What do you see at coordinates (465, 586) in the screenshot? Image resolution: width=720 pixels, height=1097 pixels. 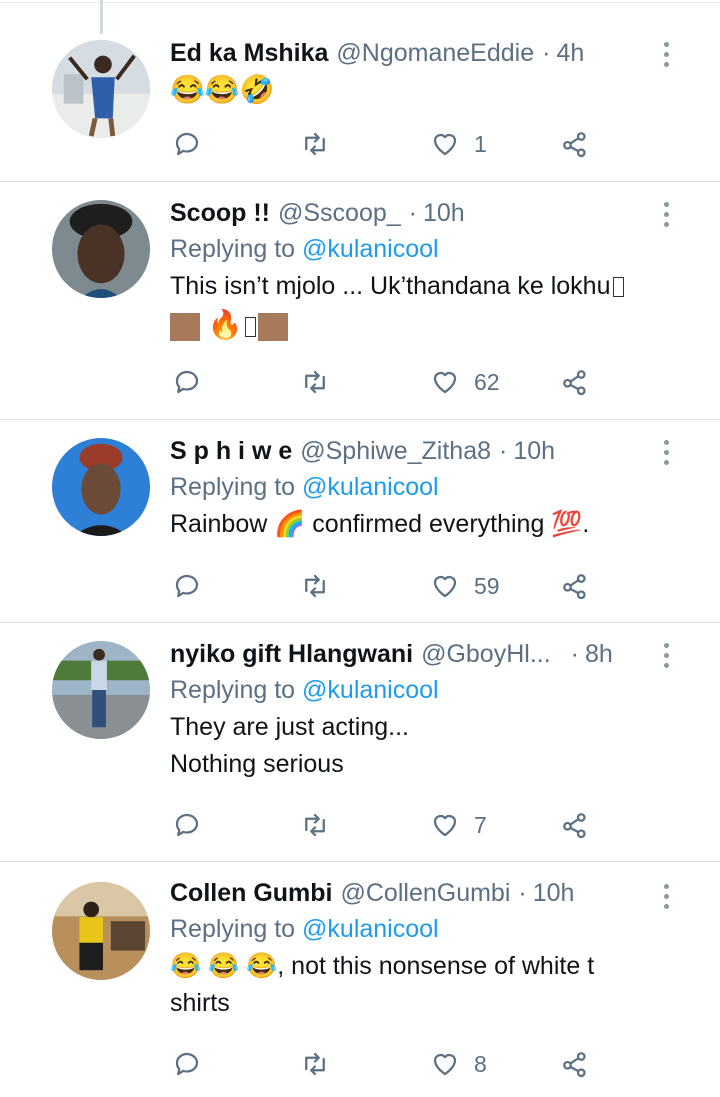 I see `like-button: 59` at bounding box center [465, 586].